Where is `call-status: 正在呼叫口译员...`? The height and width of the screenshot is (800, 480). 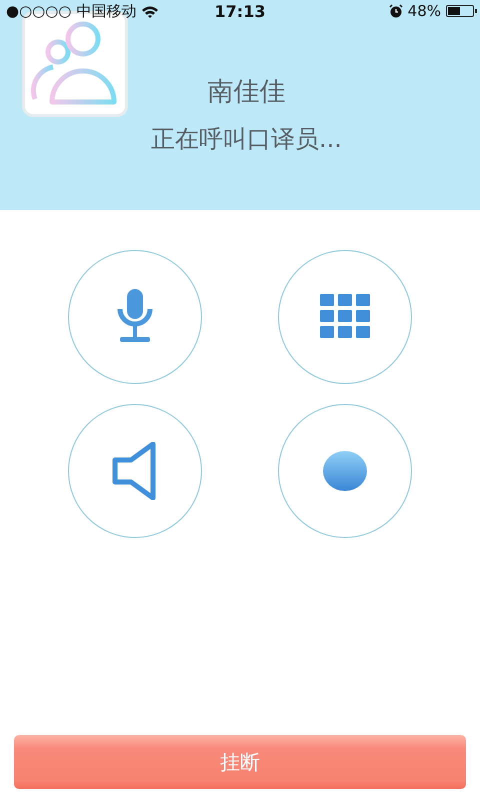 call-status: 正在呼叫口译员... is located at coordinates (246, 139).